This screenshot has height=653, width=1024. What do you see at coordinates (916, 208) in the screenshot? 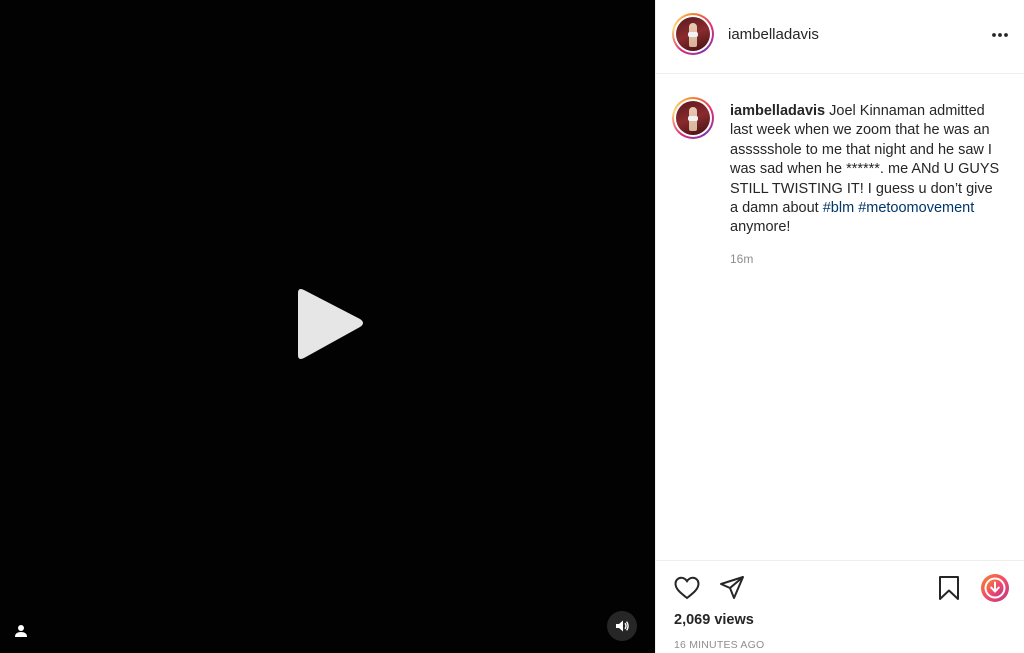
I see `hashtag-link: #metoomovement` at bounding box center [916, 208].